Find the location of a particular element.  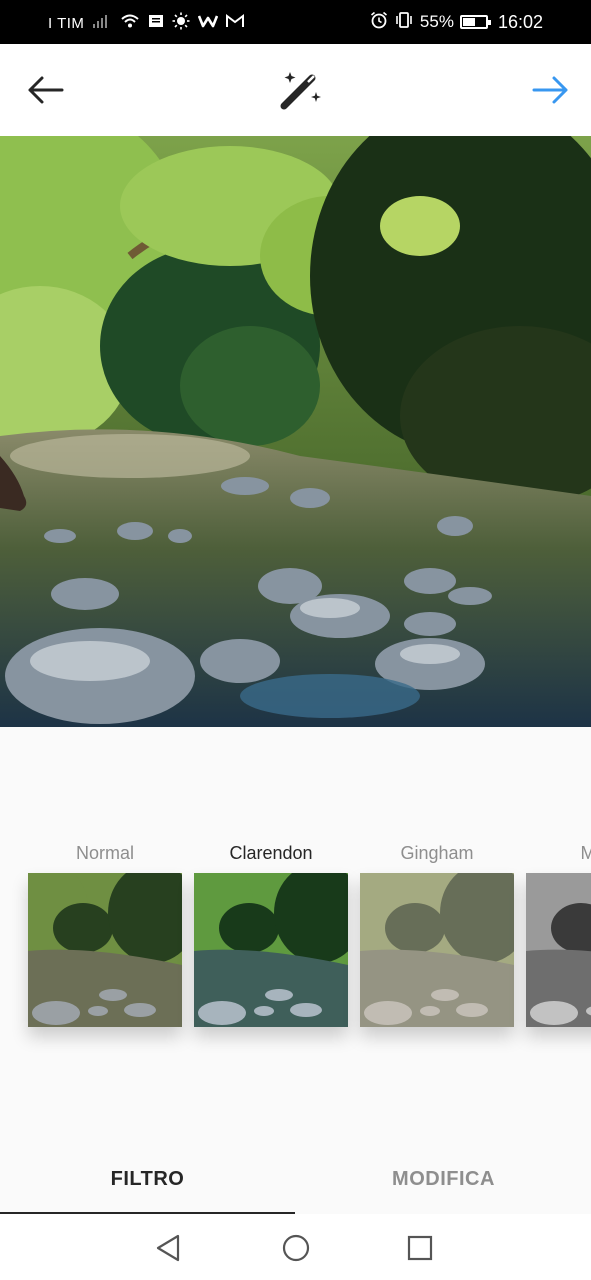

arrow-left-icon is located at coordinates (46, 90).